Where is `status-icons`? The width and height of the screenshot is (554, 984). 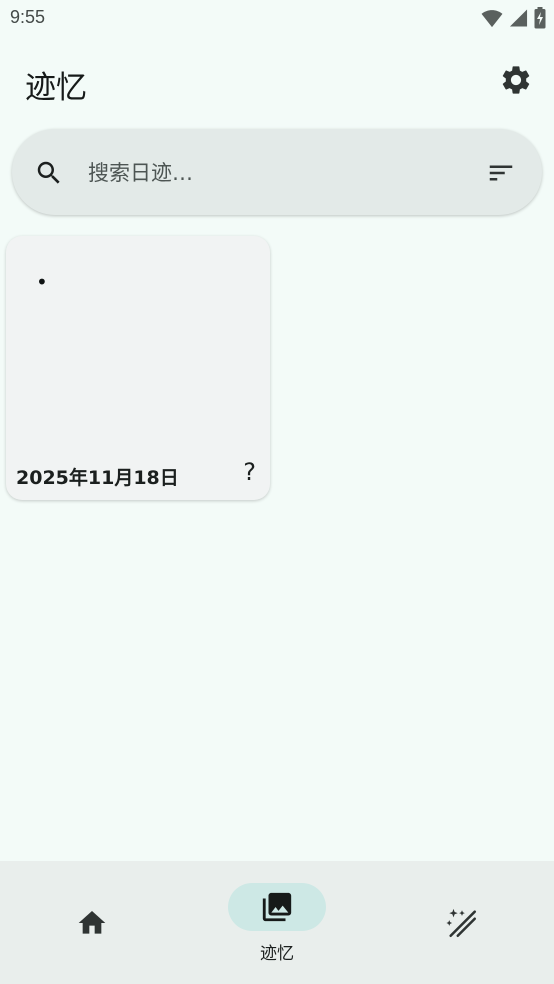
status-icons is located at coordinates (513, 18).